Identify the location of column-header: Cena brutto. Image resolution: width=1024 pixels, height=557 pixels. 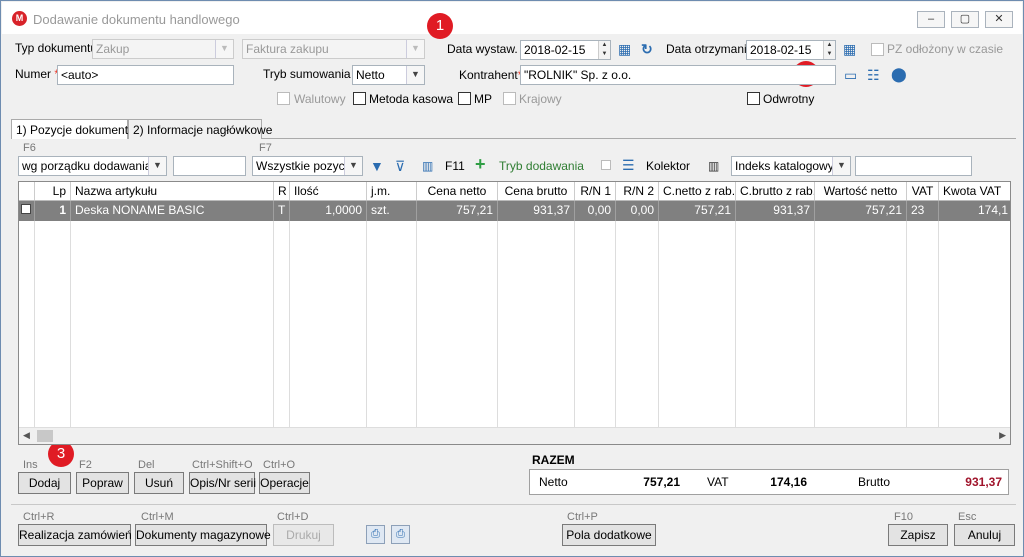
(536, 191).